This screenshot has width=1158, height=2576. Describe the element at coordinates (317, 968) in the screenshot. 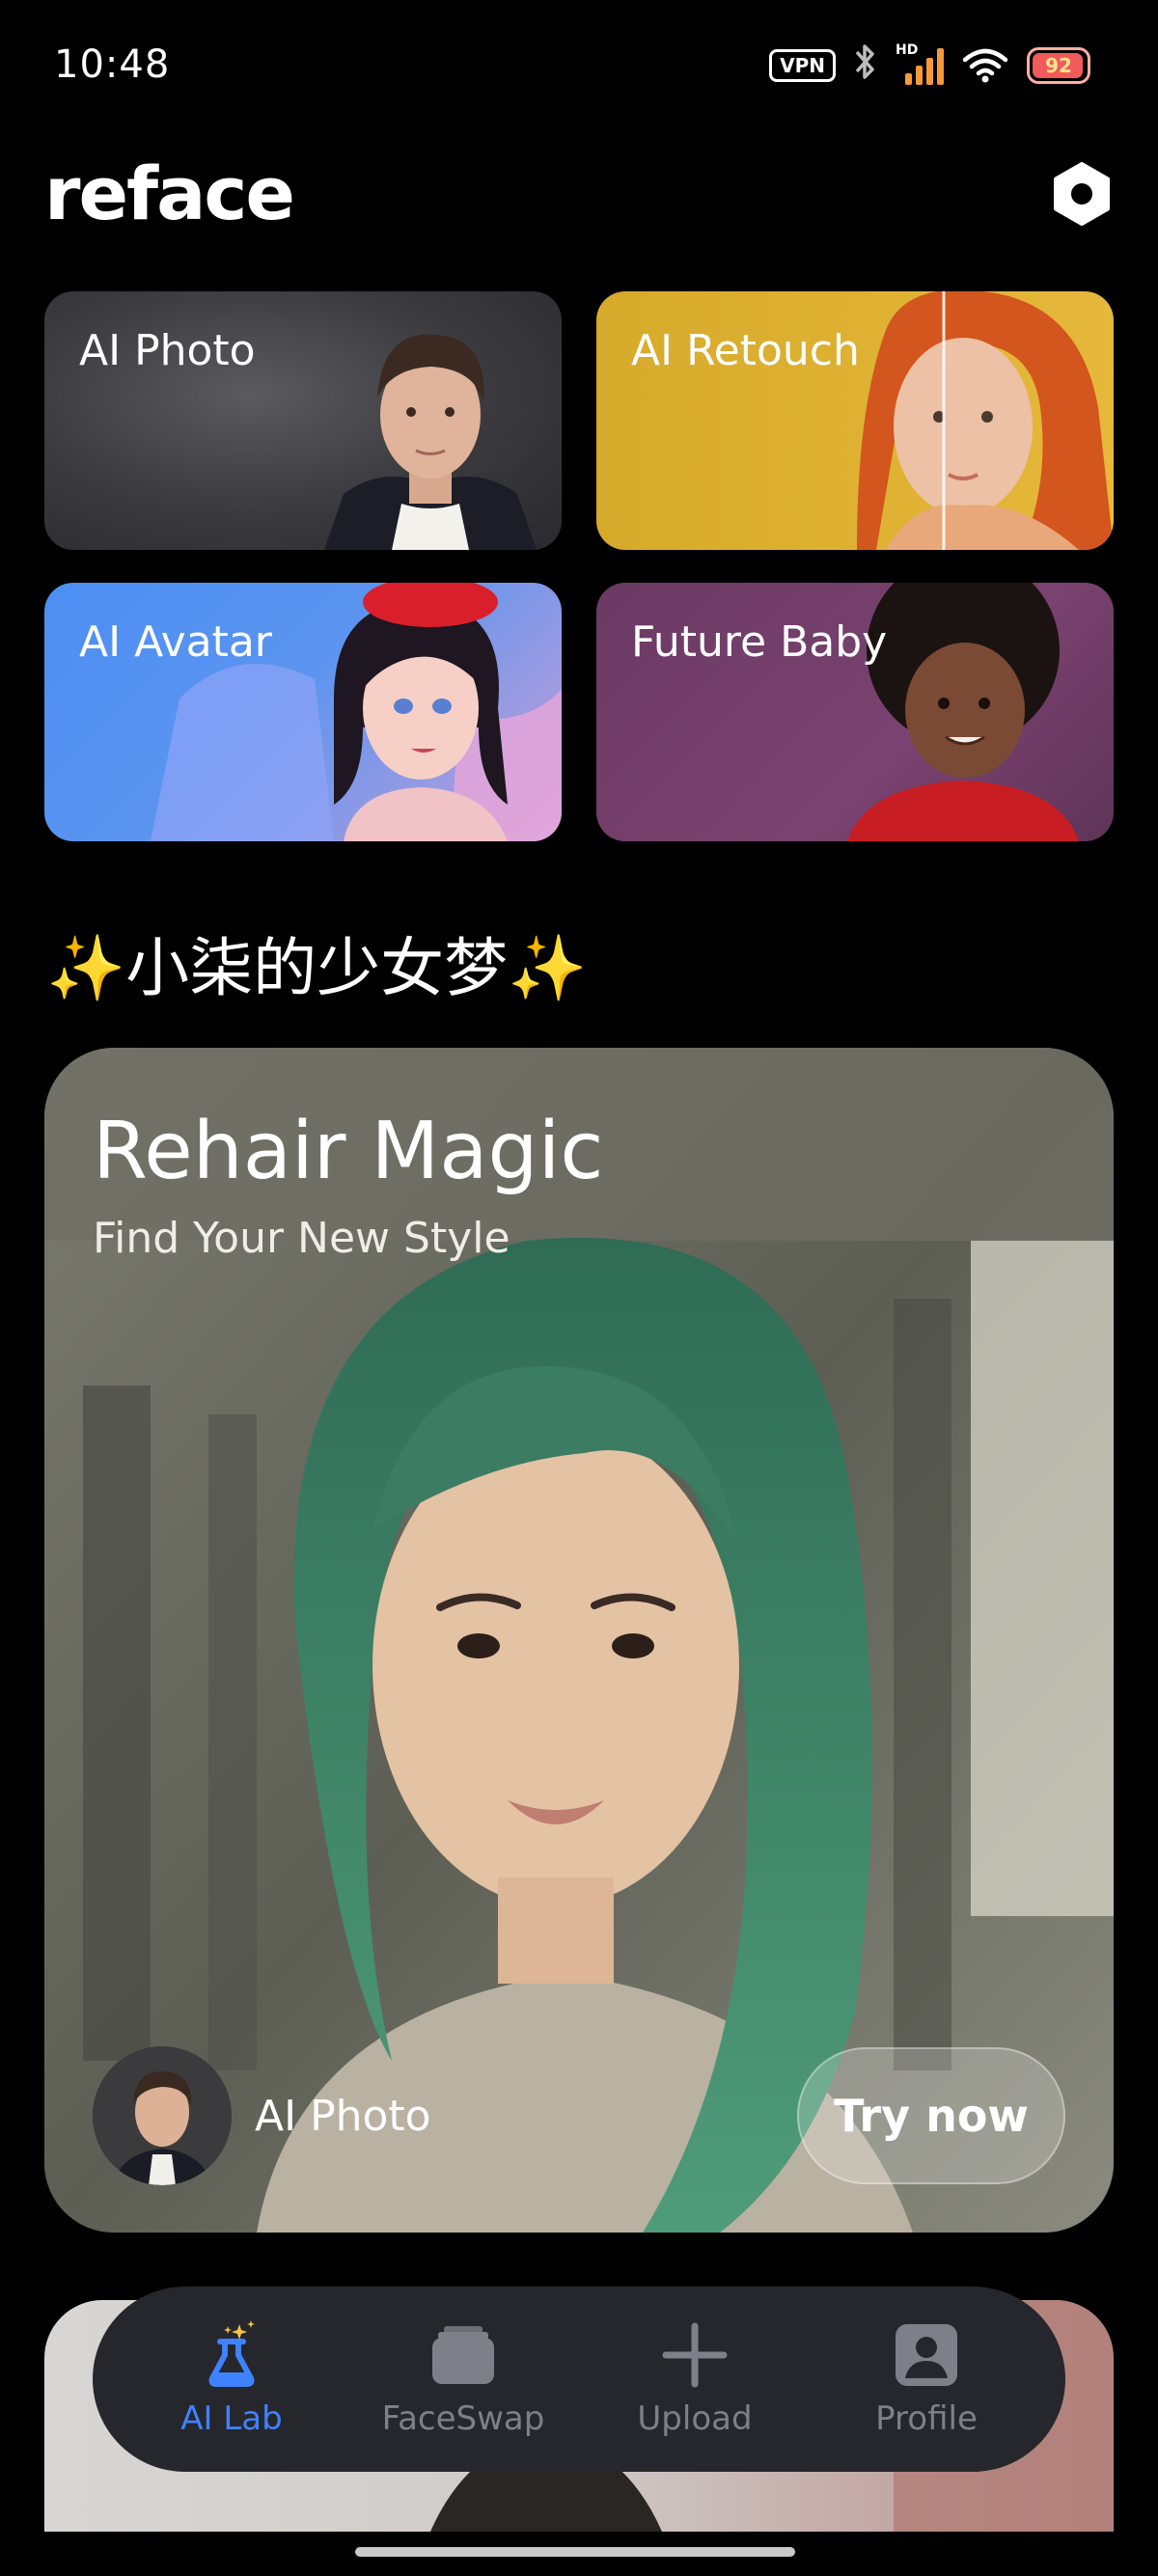

I see `section-title: ✨小柒的少女梦✨` at that location.